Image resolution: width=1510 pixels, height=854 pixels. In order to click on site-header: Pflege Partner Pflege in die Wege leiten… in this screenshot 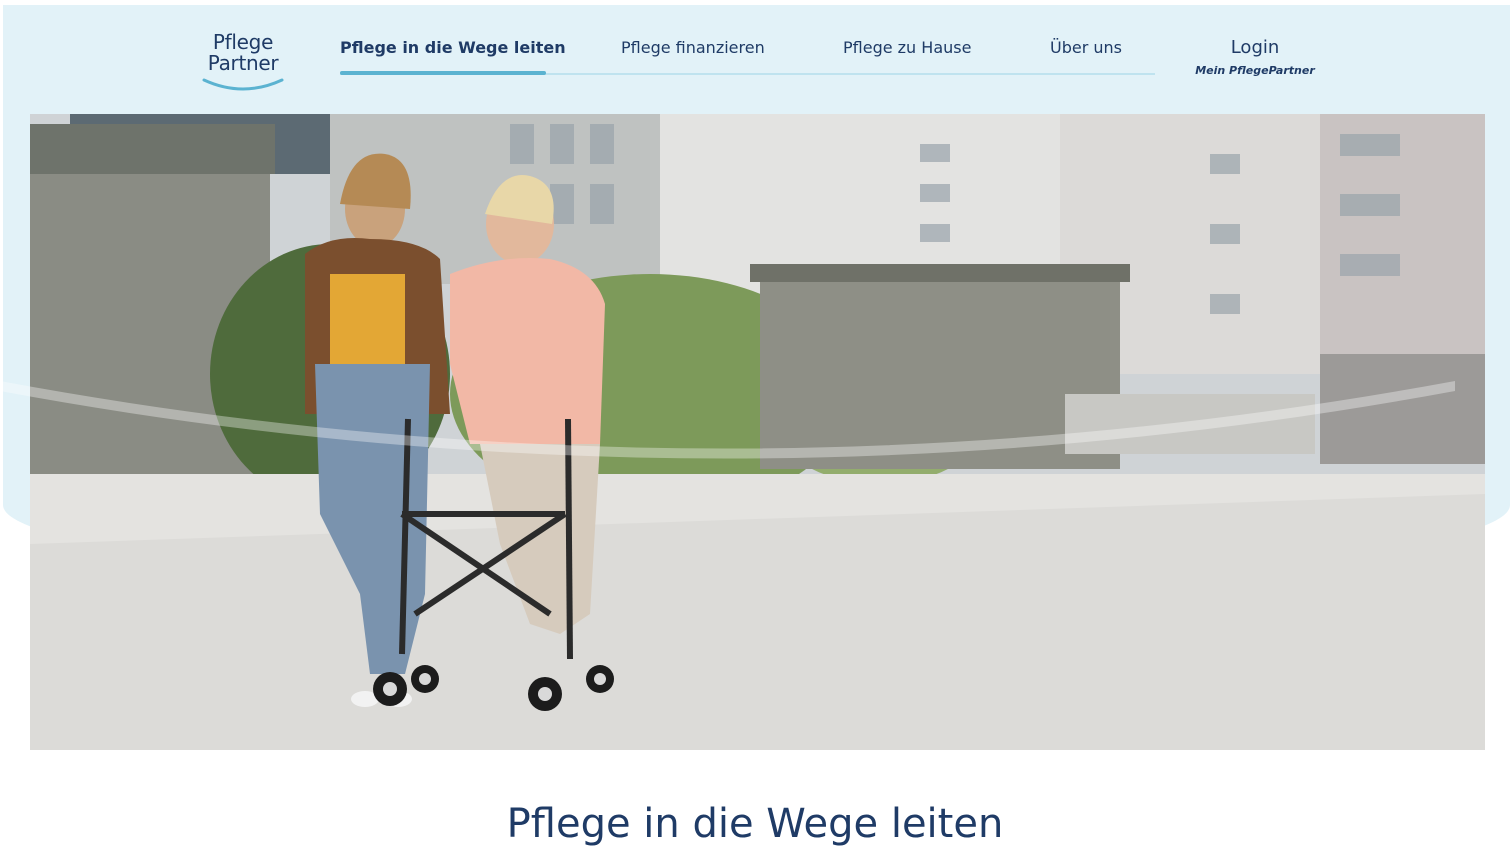, I will do `click(755, 56)`.